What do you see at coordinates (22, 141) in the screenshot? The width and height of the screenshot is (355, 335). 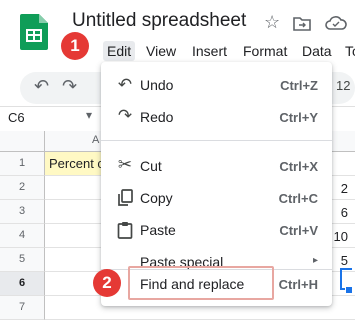 I see `select-all-corner` at bounding box center [22, 141].